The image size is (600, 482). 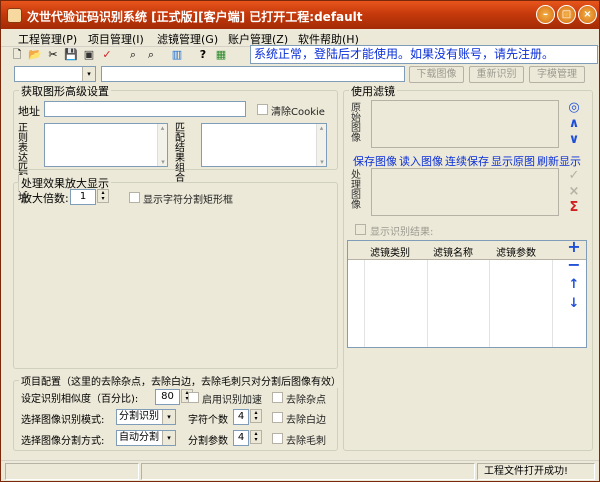 I want to click on zoom-factor-input: 1, so click(x=83, y=197).